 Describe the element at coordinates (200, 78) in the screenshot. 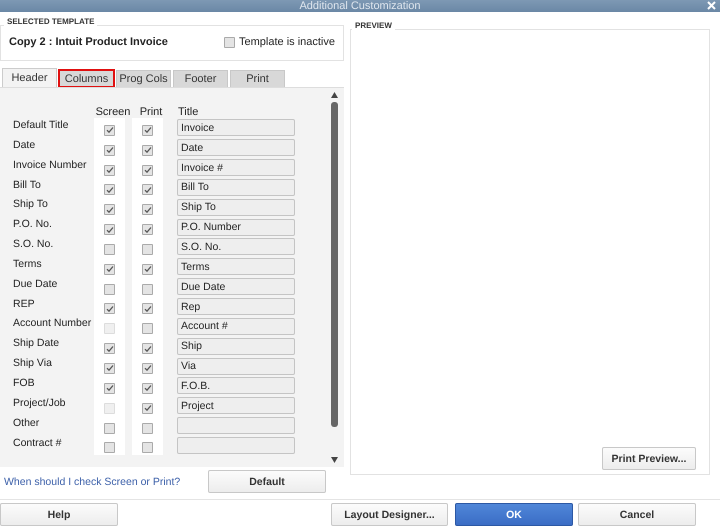

I see `tab: Footer` at that location.